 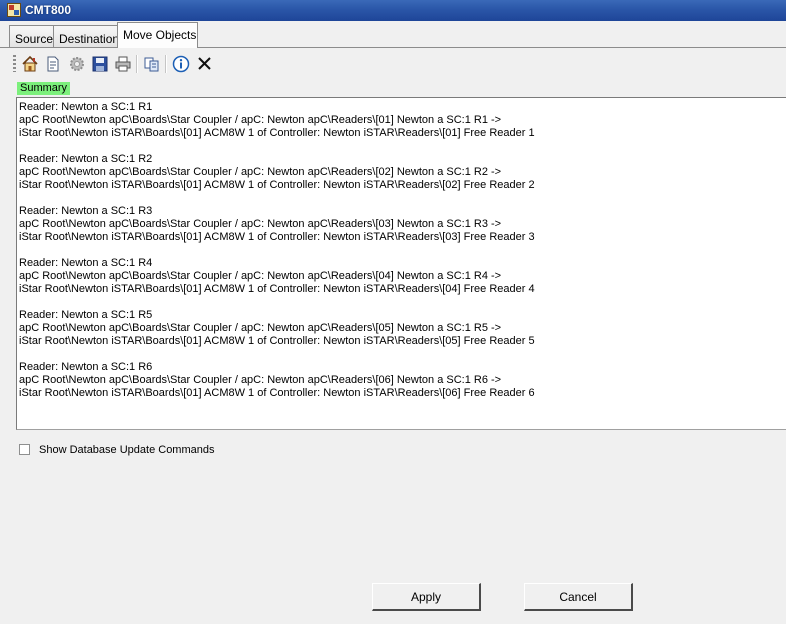 I want to click on tab-strip: Source Destination Move Objects, so click(x=393, y=35).